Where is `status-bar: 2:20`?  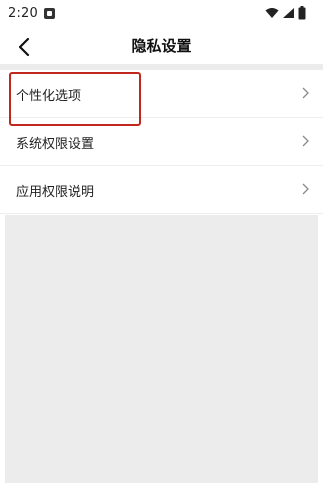 status-bar: 2:20 is located at coordinates (161, 14).